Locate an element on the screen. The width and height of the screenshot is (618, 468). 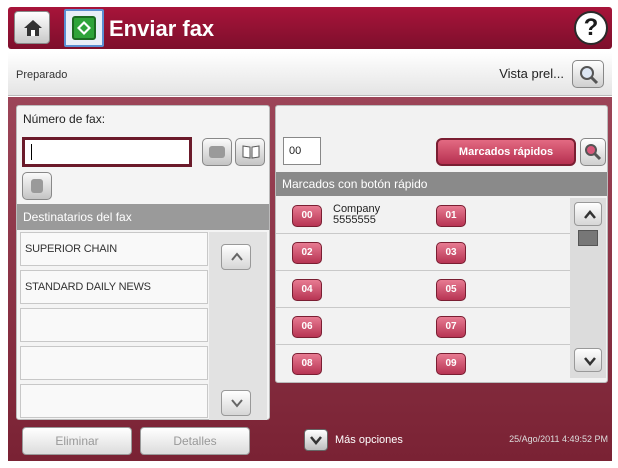
recipients-header: Destinatarios del fax is located at coordinates (143, 217).